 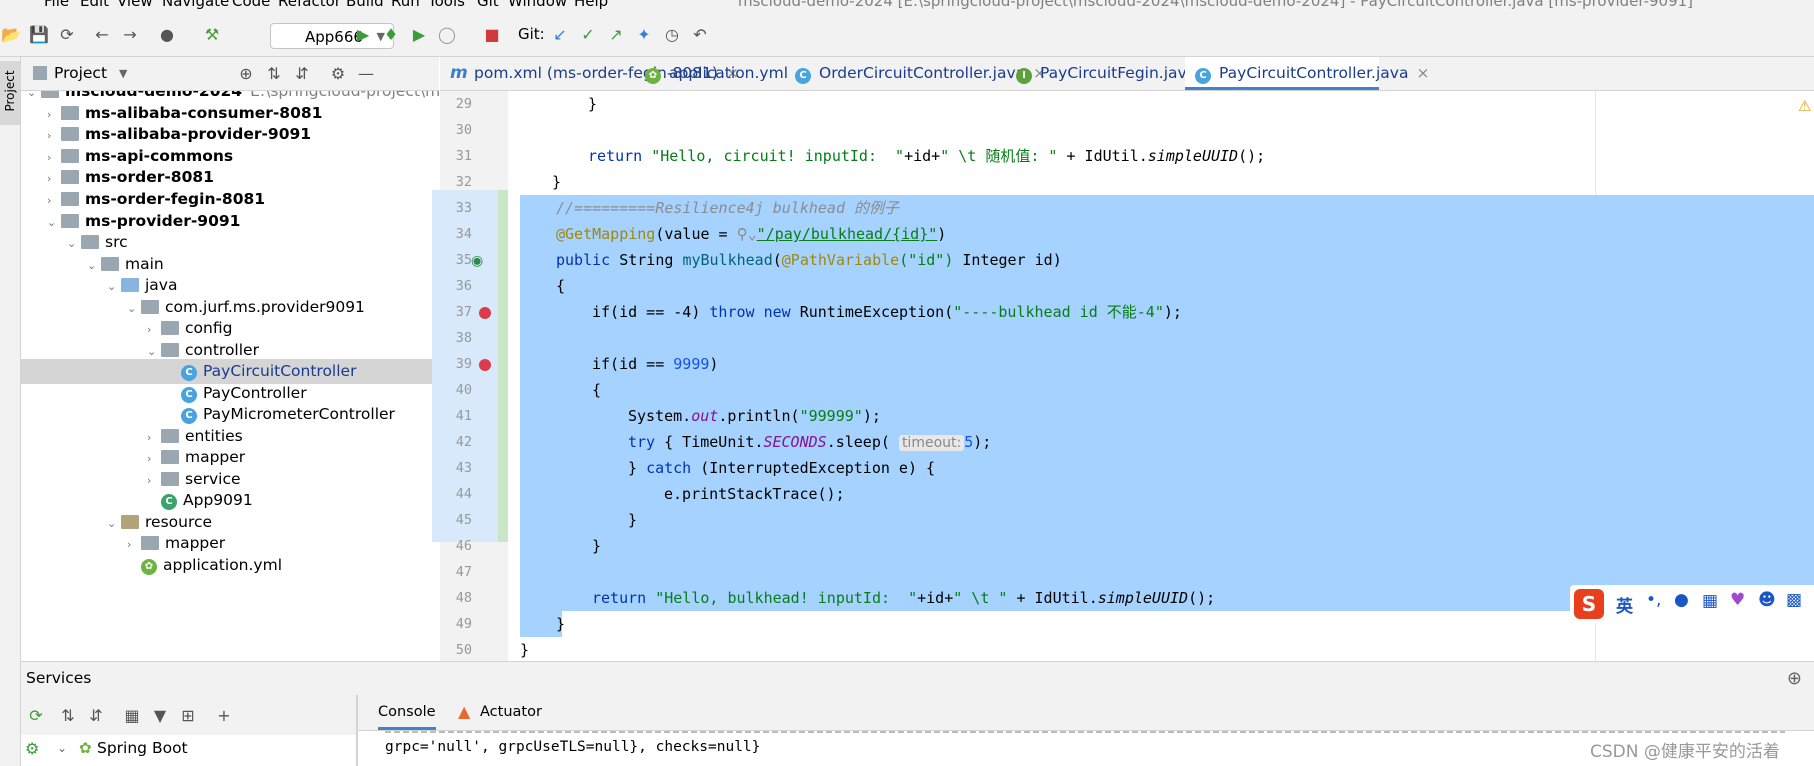 What do you see at coordinates (653, 76) in the screenshot?
I see `yaml-leaf-icon: ✿` at bounding box center [653, 76].